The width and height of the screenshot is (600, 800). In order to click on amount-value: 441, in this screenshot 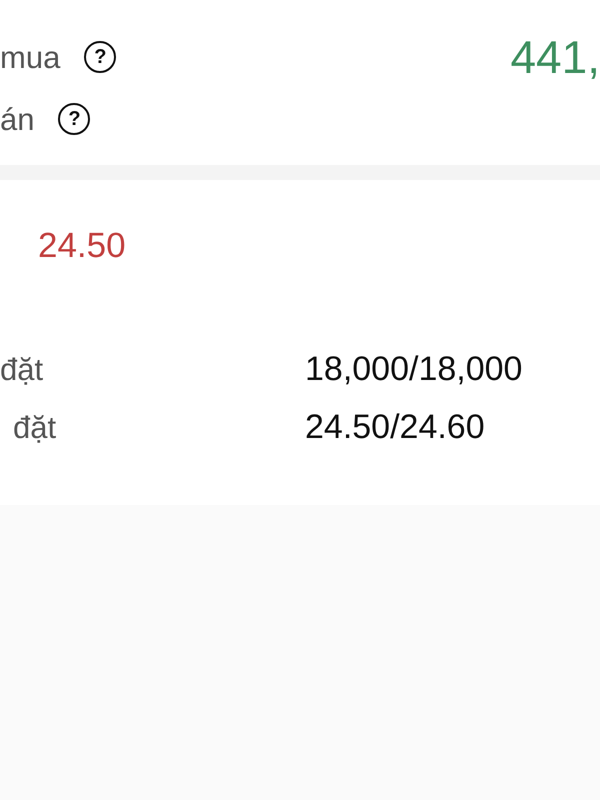, I will do `click(555, 57)`.